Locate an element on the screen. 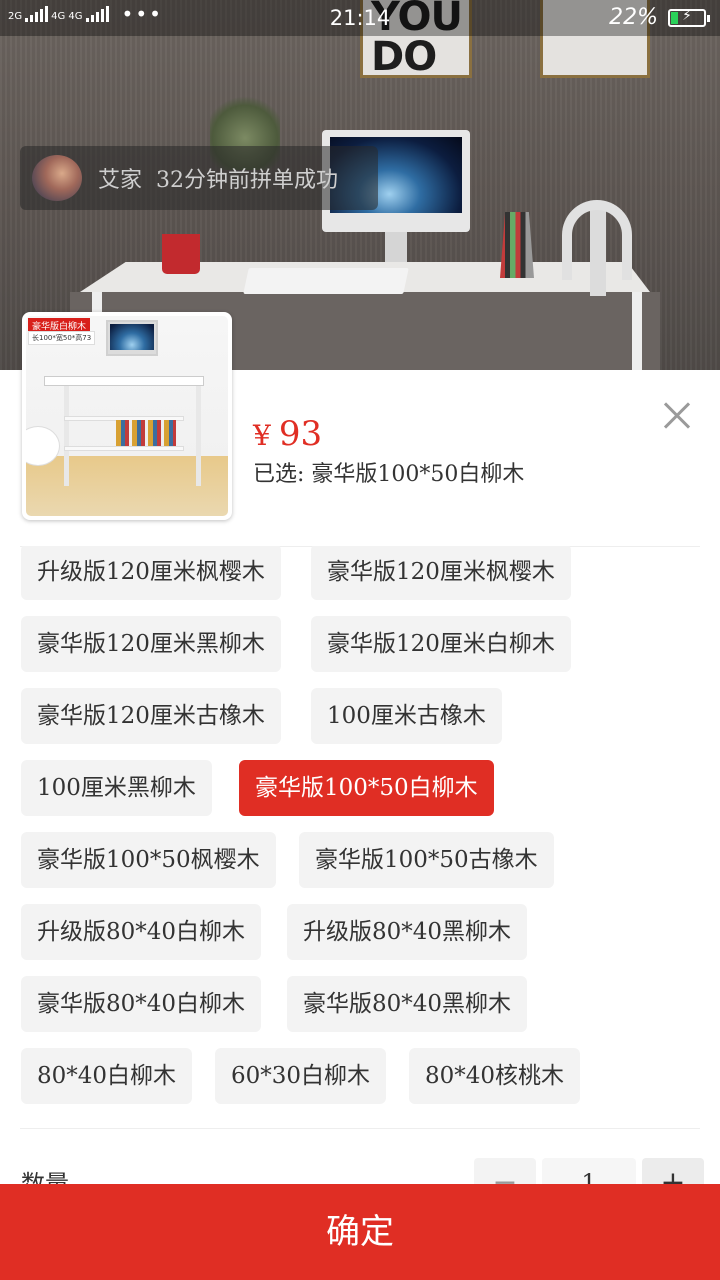 This screenshot has height=1280, width=720. variant-option-label: 豪华版100*50白柳木 is located at coordinates (366, 788).